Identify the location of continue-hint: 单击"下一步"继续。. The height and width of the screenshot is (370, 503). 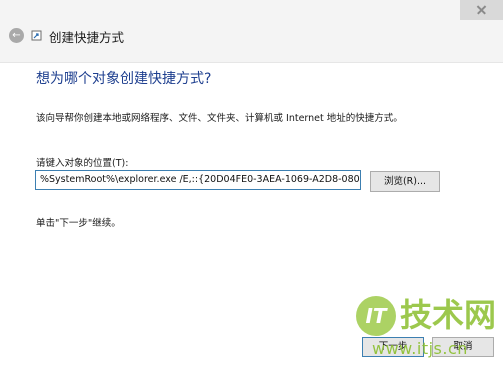
(78, 223).